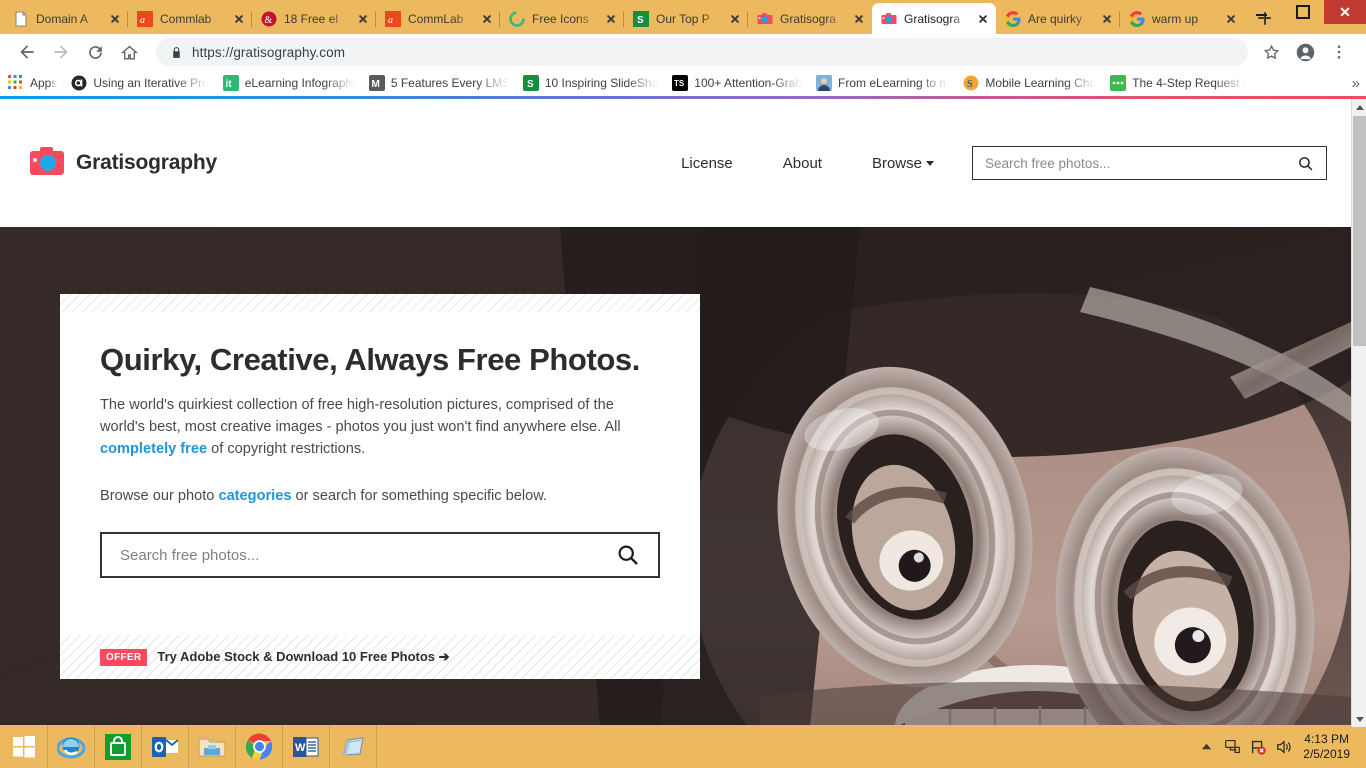  What do you see at coordinates (1013, 19) in the screenshot?
I see `google-icon` at bounding box center [1013, 19].